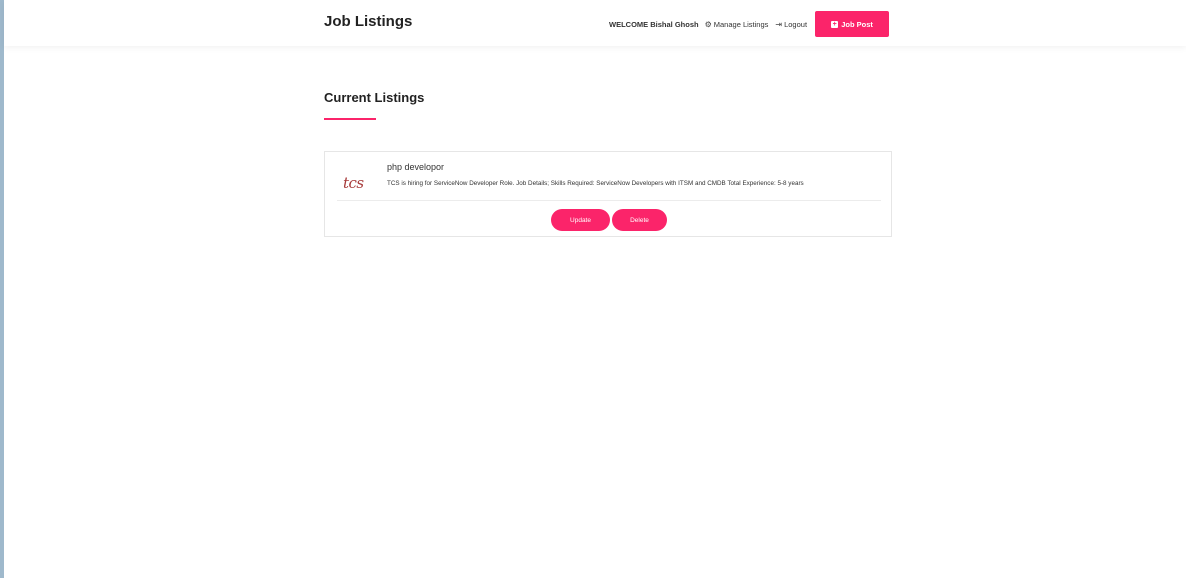  I want to click on logout-label: Logout, so click(796, 24).